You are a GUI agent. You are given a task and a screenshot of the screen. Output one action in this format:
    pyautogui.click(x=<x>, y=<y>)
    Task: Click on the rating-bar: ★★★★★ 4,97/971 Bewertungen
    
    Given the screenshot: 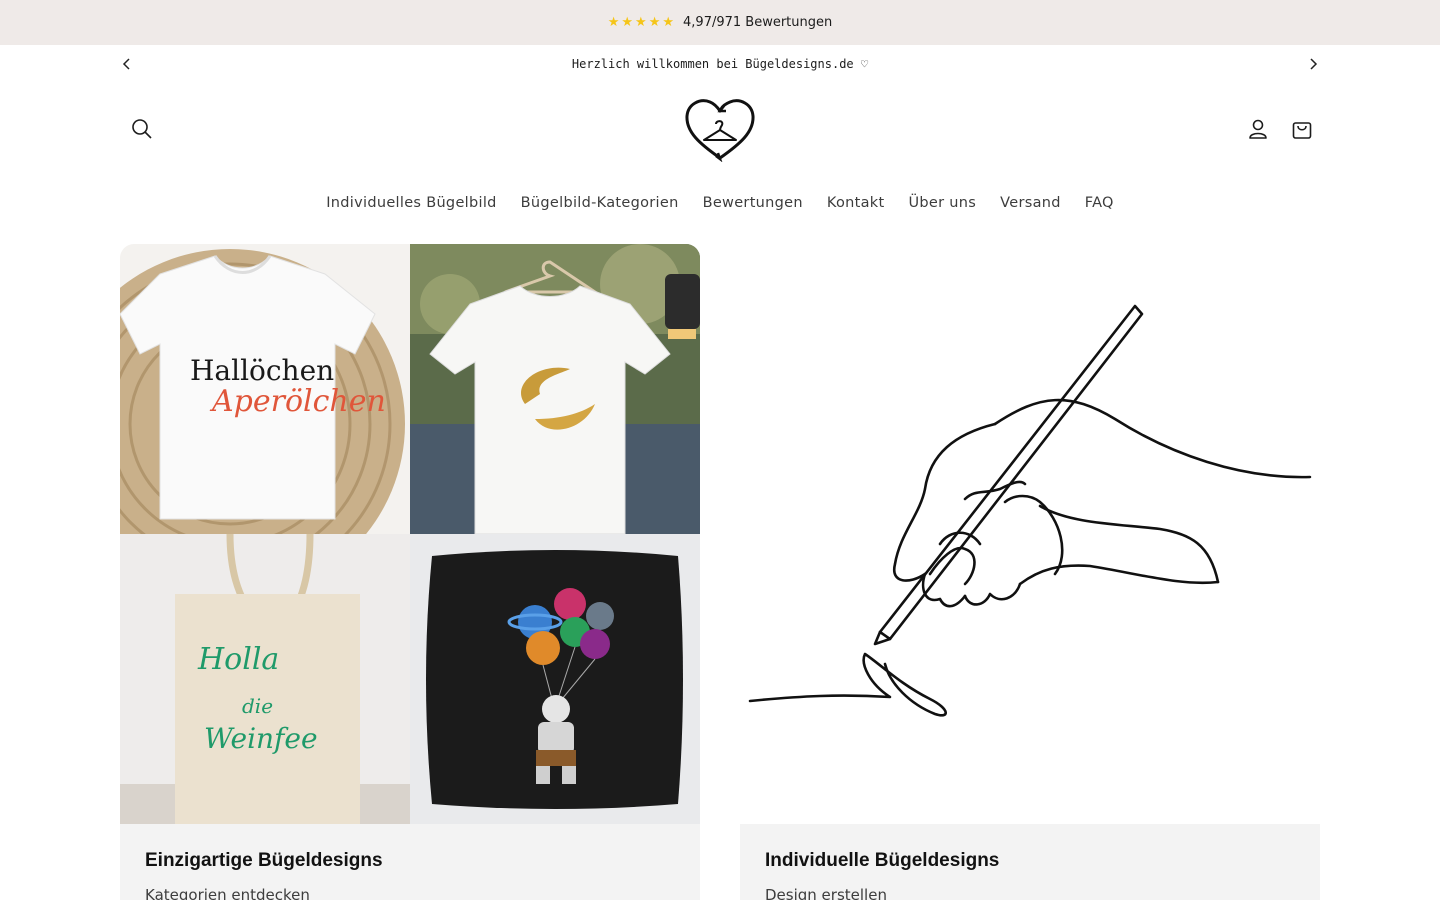 What is the action you would take?
    pyautogui.click(x=720, y=22)
    